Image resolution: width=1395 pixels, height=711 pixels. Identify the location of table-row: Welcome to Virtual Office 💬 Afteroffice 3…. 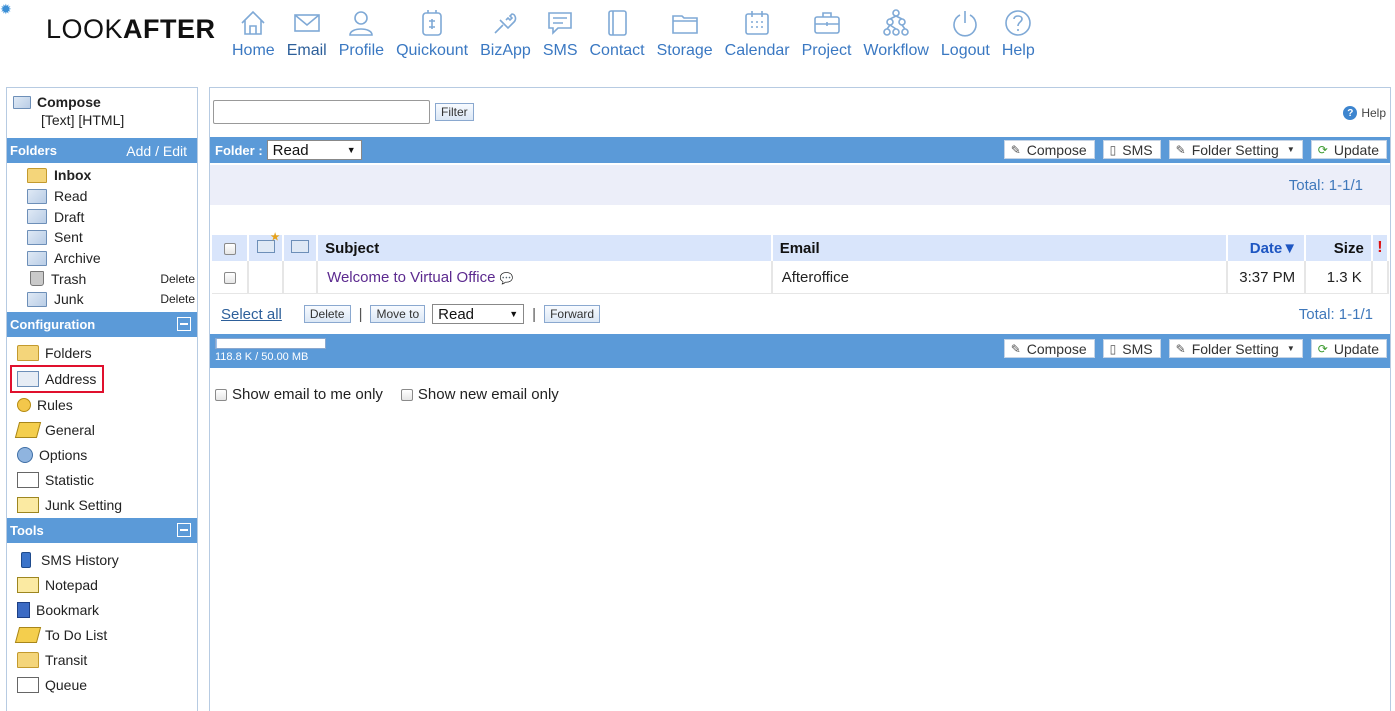
(800, 277).